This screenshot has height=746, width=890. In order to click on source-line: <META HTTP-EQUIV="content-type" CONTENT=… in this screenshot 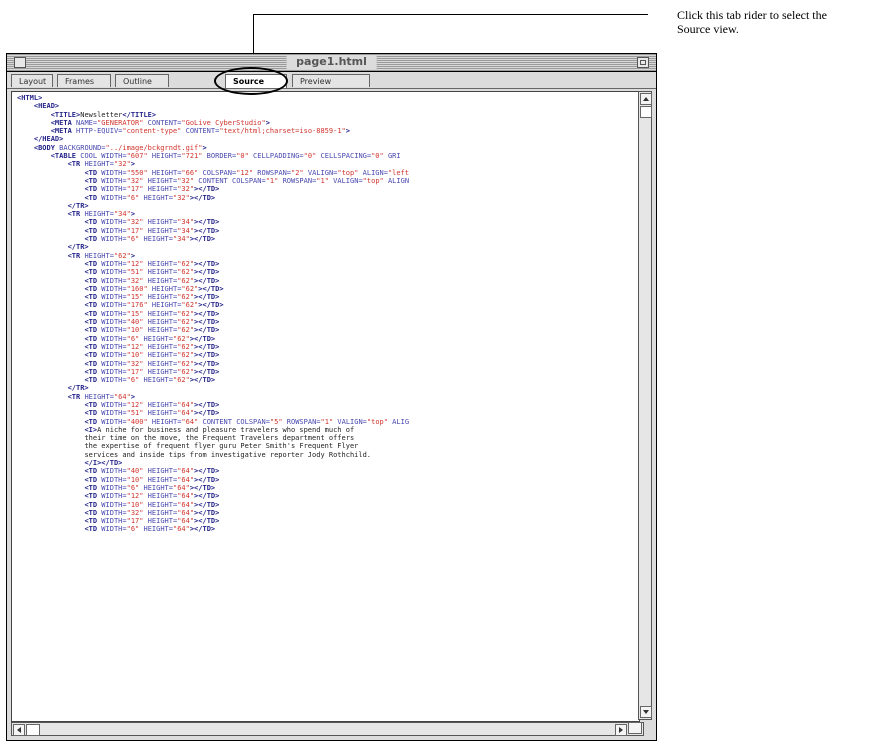, I will do `click(213, 131)`.